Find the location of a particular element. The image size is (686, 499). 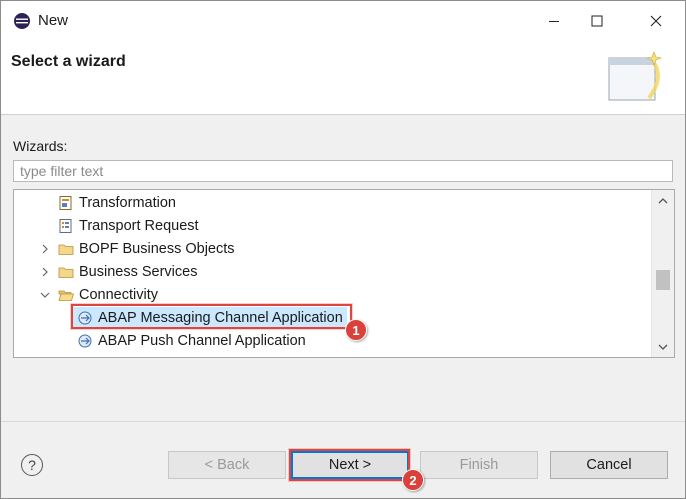

filter-input is located at coordinates (343, 171).